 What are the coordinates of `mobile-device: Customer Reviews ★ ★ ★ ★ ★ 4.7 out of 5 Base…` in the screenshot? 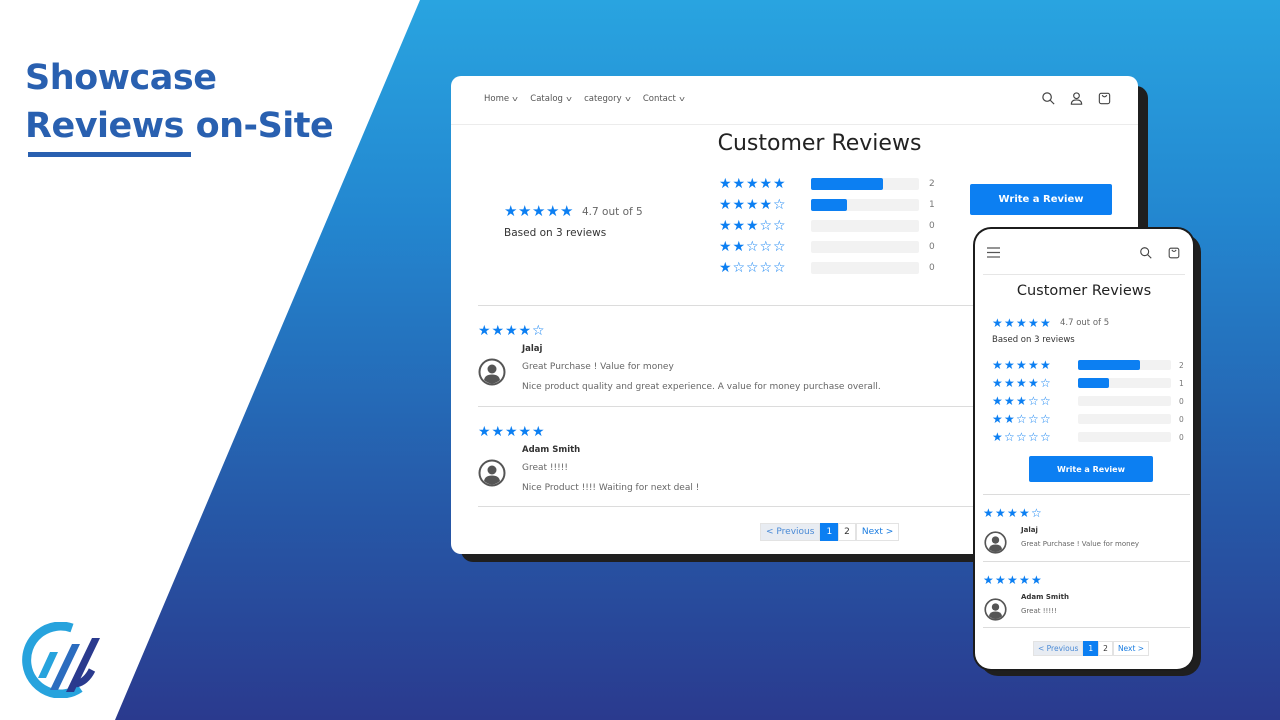 It's located at (1084, 449).